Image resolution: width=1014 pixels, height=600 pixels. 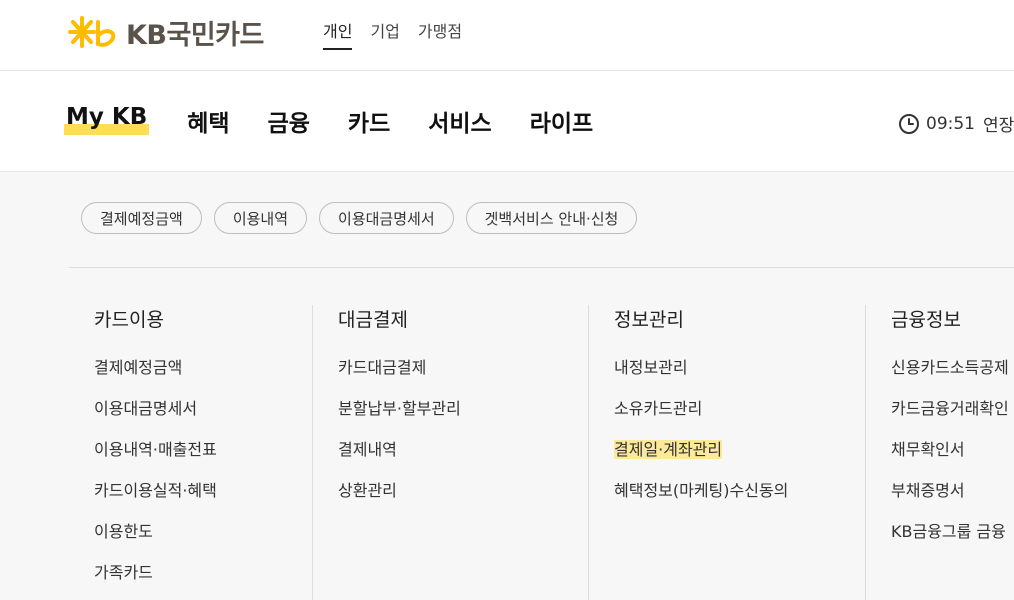 I want to click on nav-benefits: 혜택, so click(x=208, y=121).